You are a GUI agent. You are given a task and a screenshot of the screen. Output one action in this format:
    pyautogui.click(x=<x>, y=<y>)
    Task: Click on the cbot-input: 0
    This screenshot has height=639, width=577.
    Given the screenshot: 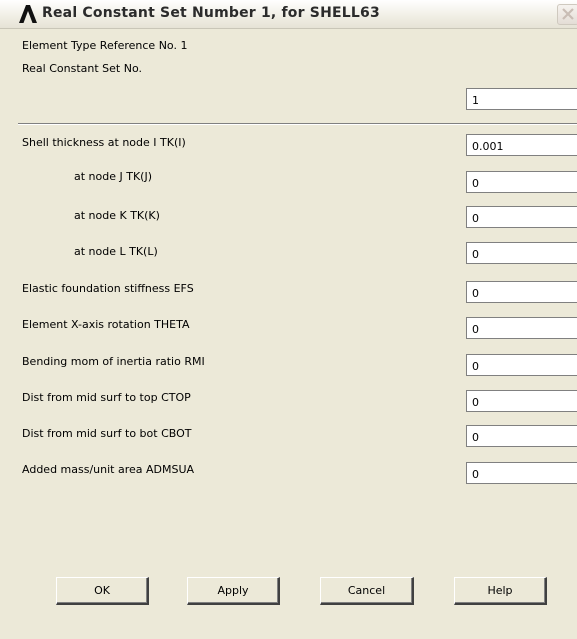 What is the action you would take?
    pyautogui.click(x=521, y=436)
    